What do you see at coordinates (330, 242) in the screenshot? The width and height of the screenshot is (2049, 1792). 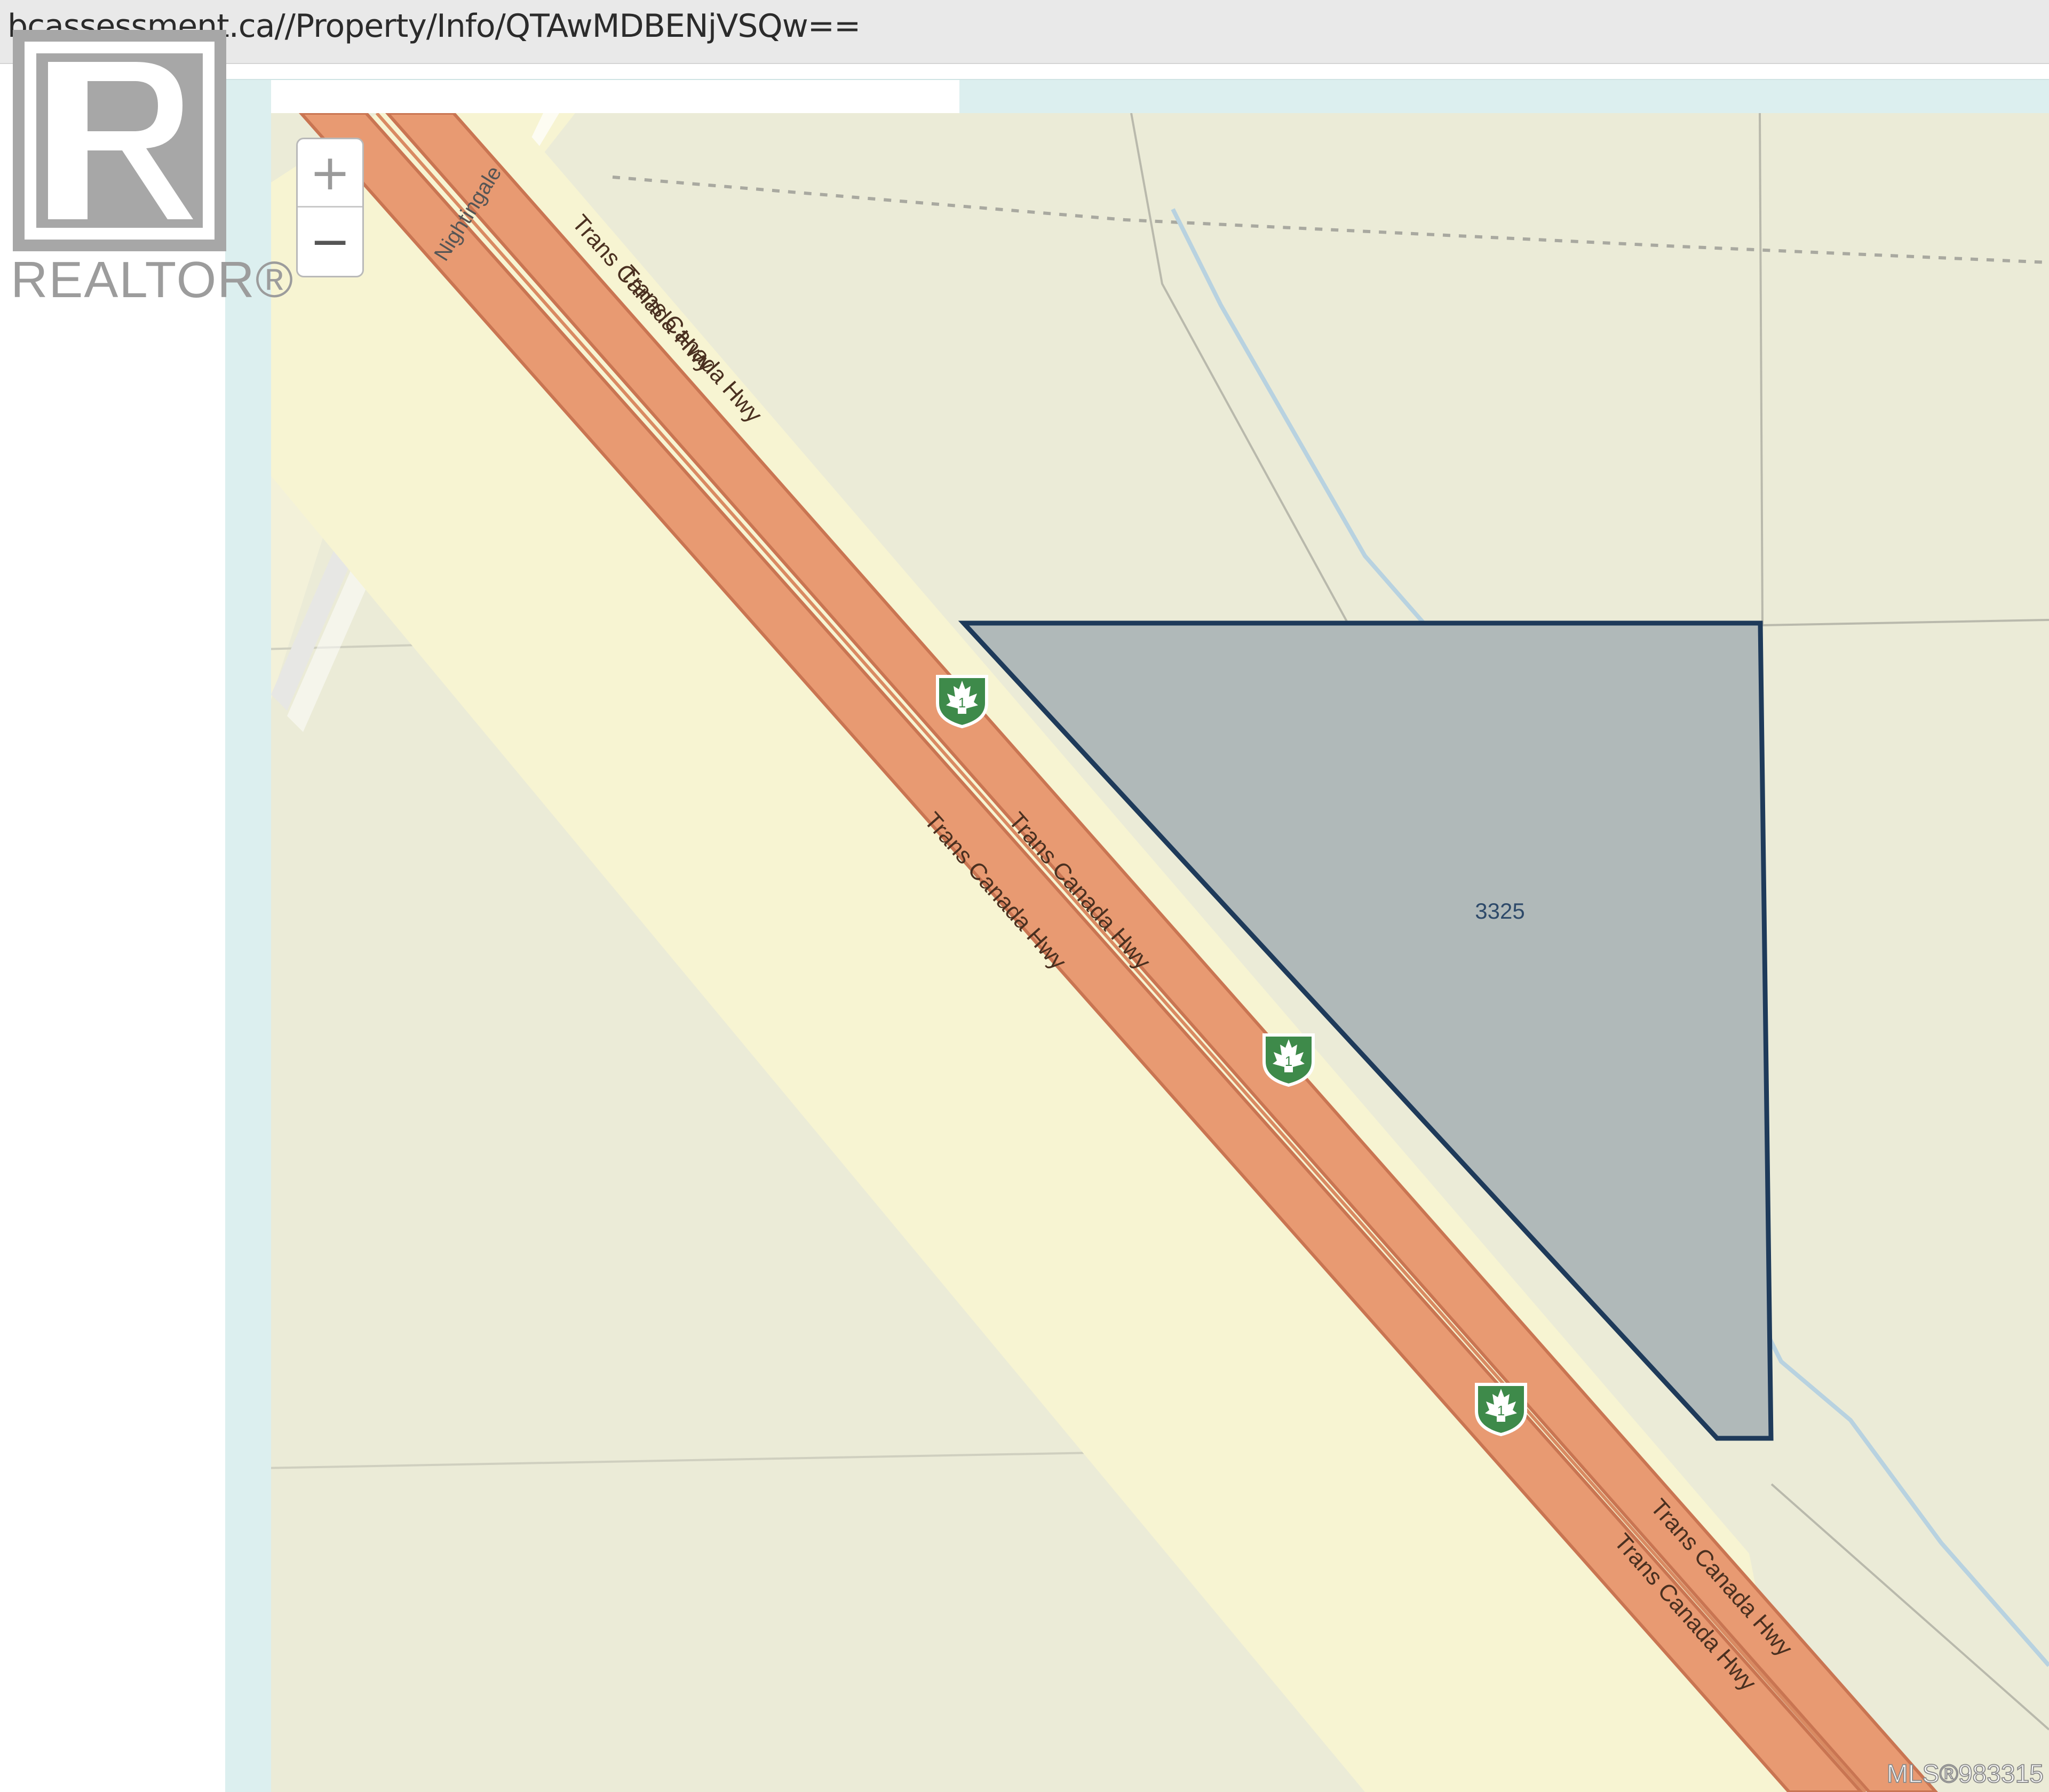 I see `zoom-out-button: −` at bounding box center [330, 242].